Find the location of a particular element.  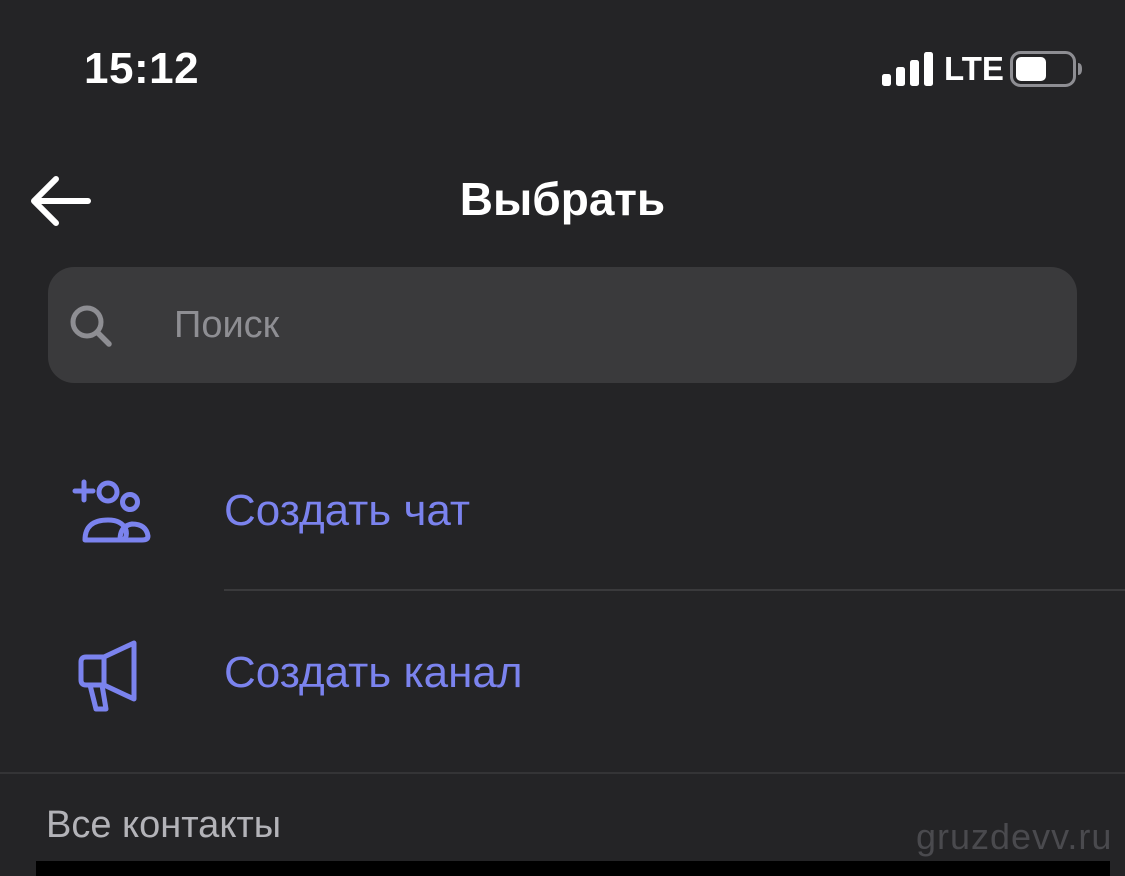

contact-list-top is located at coordinates (573, 868).